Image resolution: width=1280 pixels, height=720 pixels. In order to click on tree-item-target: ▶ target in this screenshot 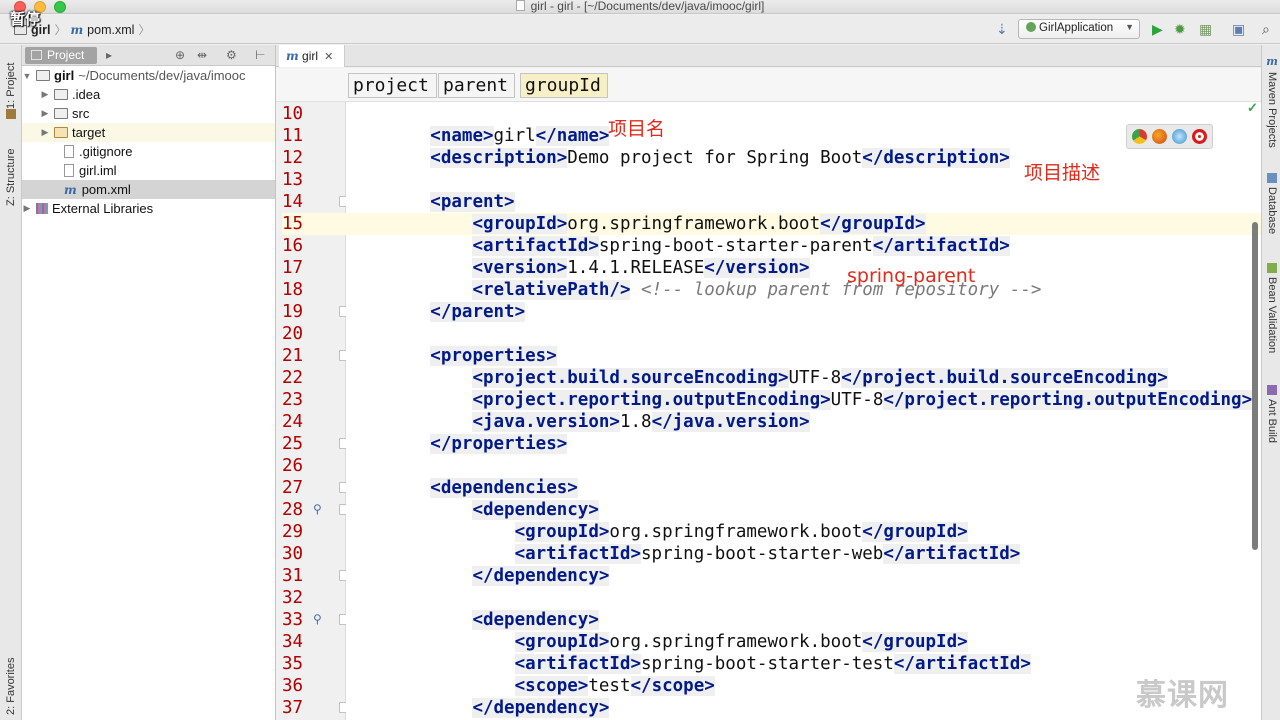, I will do `click(148, 132)`.